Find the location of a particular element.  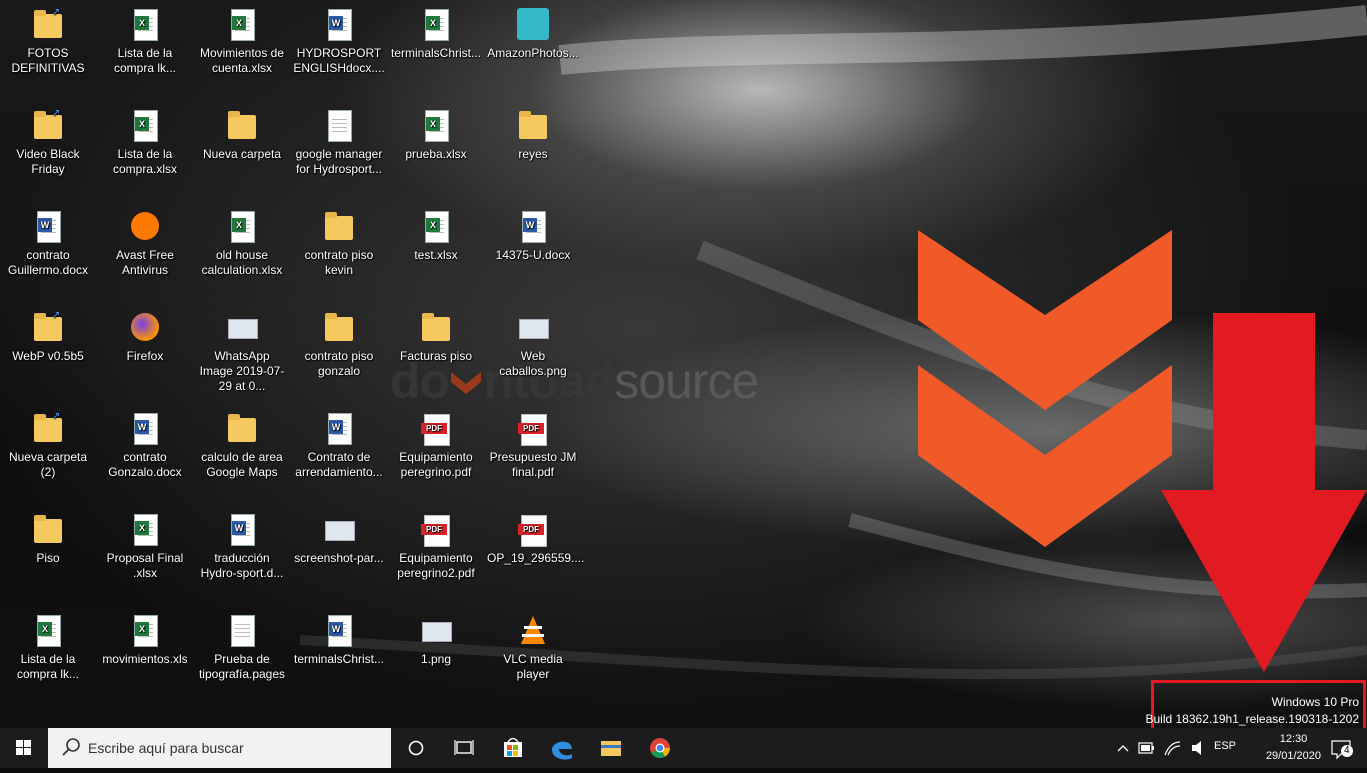

firefox-icon is located at coordinates (145, 328).